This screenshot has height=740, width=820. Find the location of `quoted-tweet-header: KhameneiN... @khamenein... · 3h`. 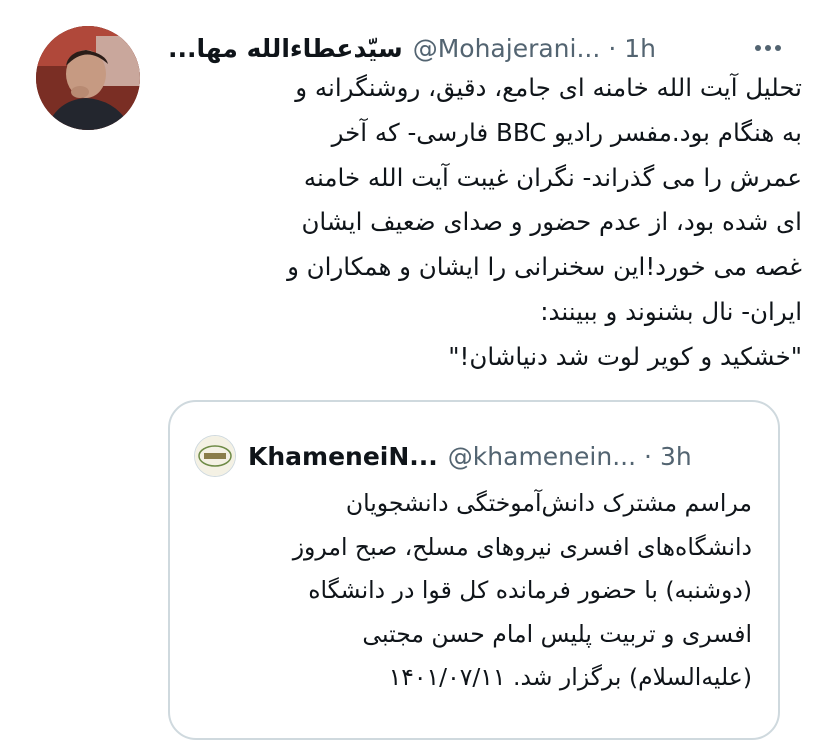

quoted-tweet-header: KhameneiN... @khamenein... · 3h is located at coordinates (479, 456).